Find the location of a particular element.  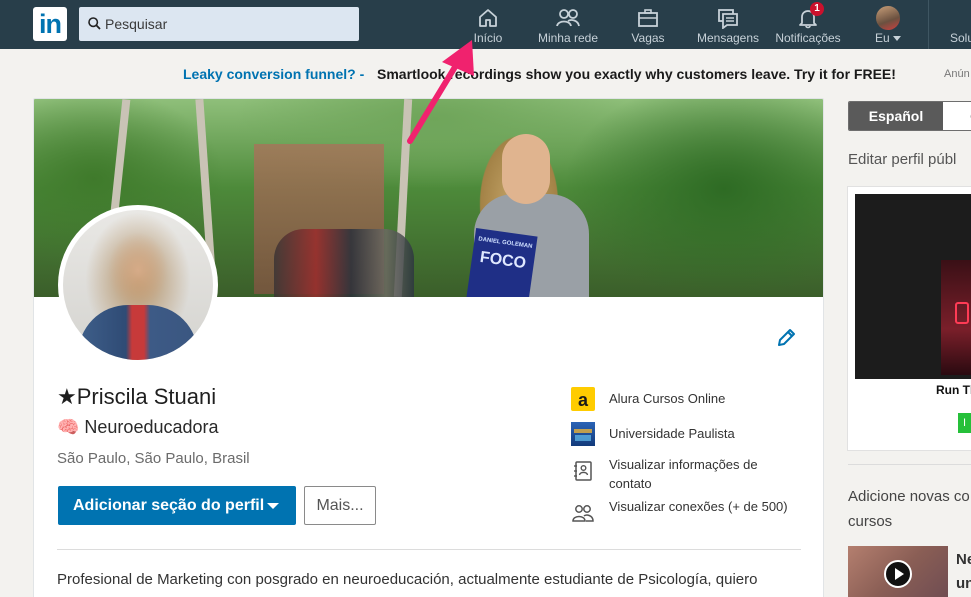

play-icon is located at coordinates (898, 574).